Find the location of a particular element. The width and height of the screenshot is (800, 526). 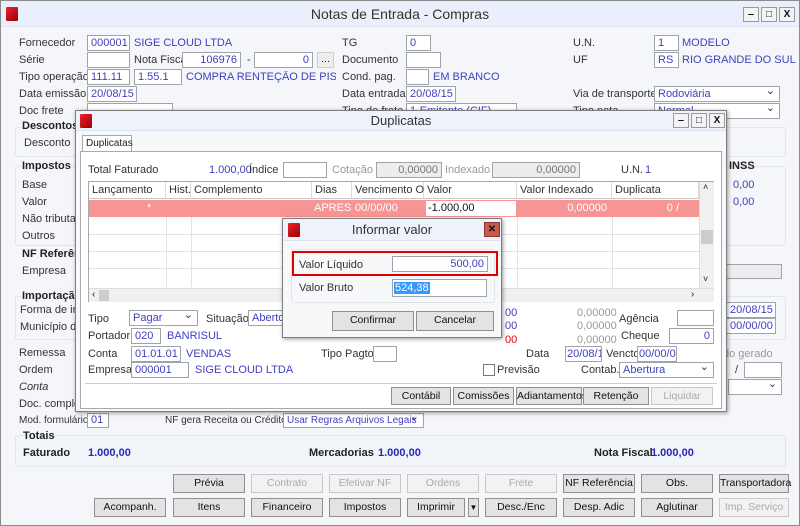

cotacao-label: Cotação is located at coordinates (352, 170).